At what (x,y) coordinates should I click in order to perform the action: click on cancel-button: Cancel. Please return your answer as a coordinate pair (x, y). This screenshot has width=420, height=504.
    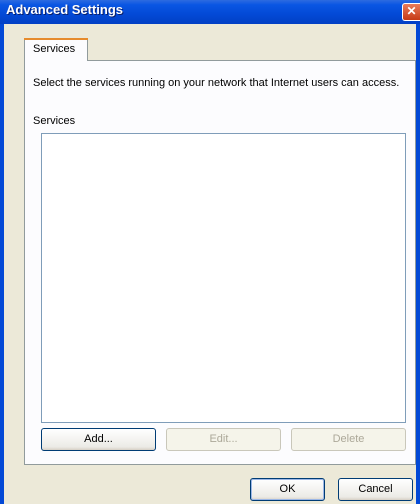
    Looking at the image, I should click on (375, 489).